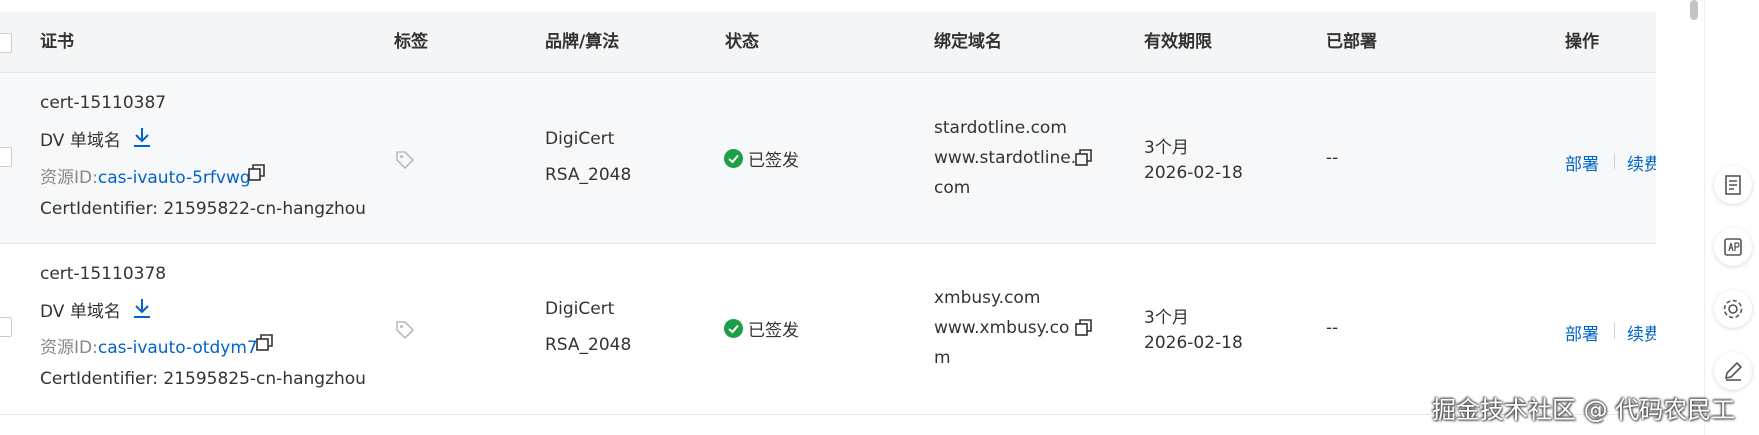  Describe the element at coordinates (1005, 158) in the screenshot. I see `domain-line: www.stardotline.` at that location.